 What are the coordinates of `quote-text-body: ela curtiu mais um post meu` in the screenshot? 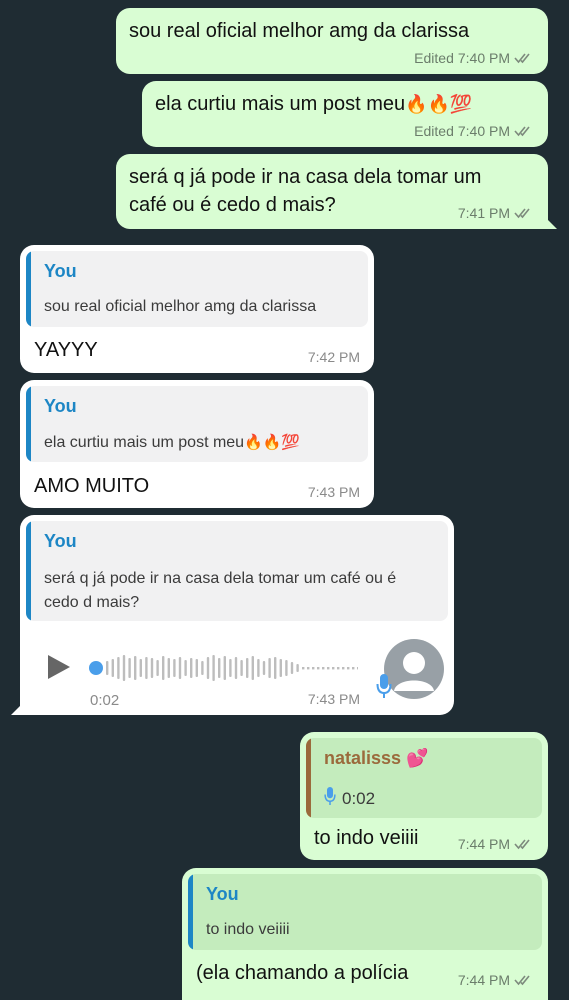 It's located at (144, 442).